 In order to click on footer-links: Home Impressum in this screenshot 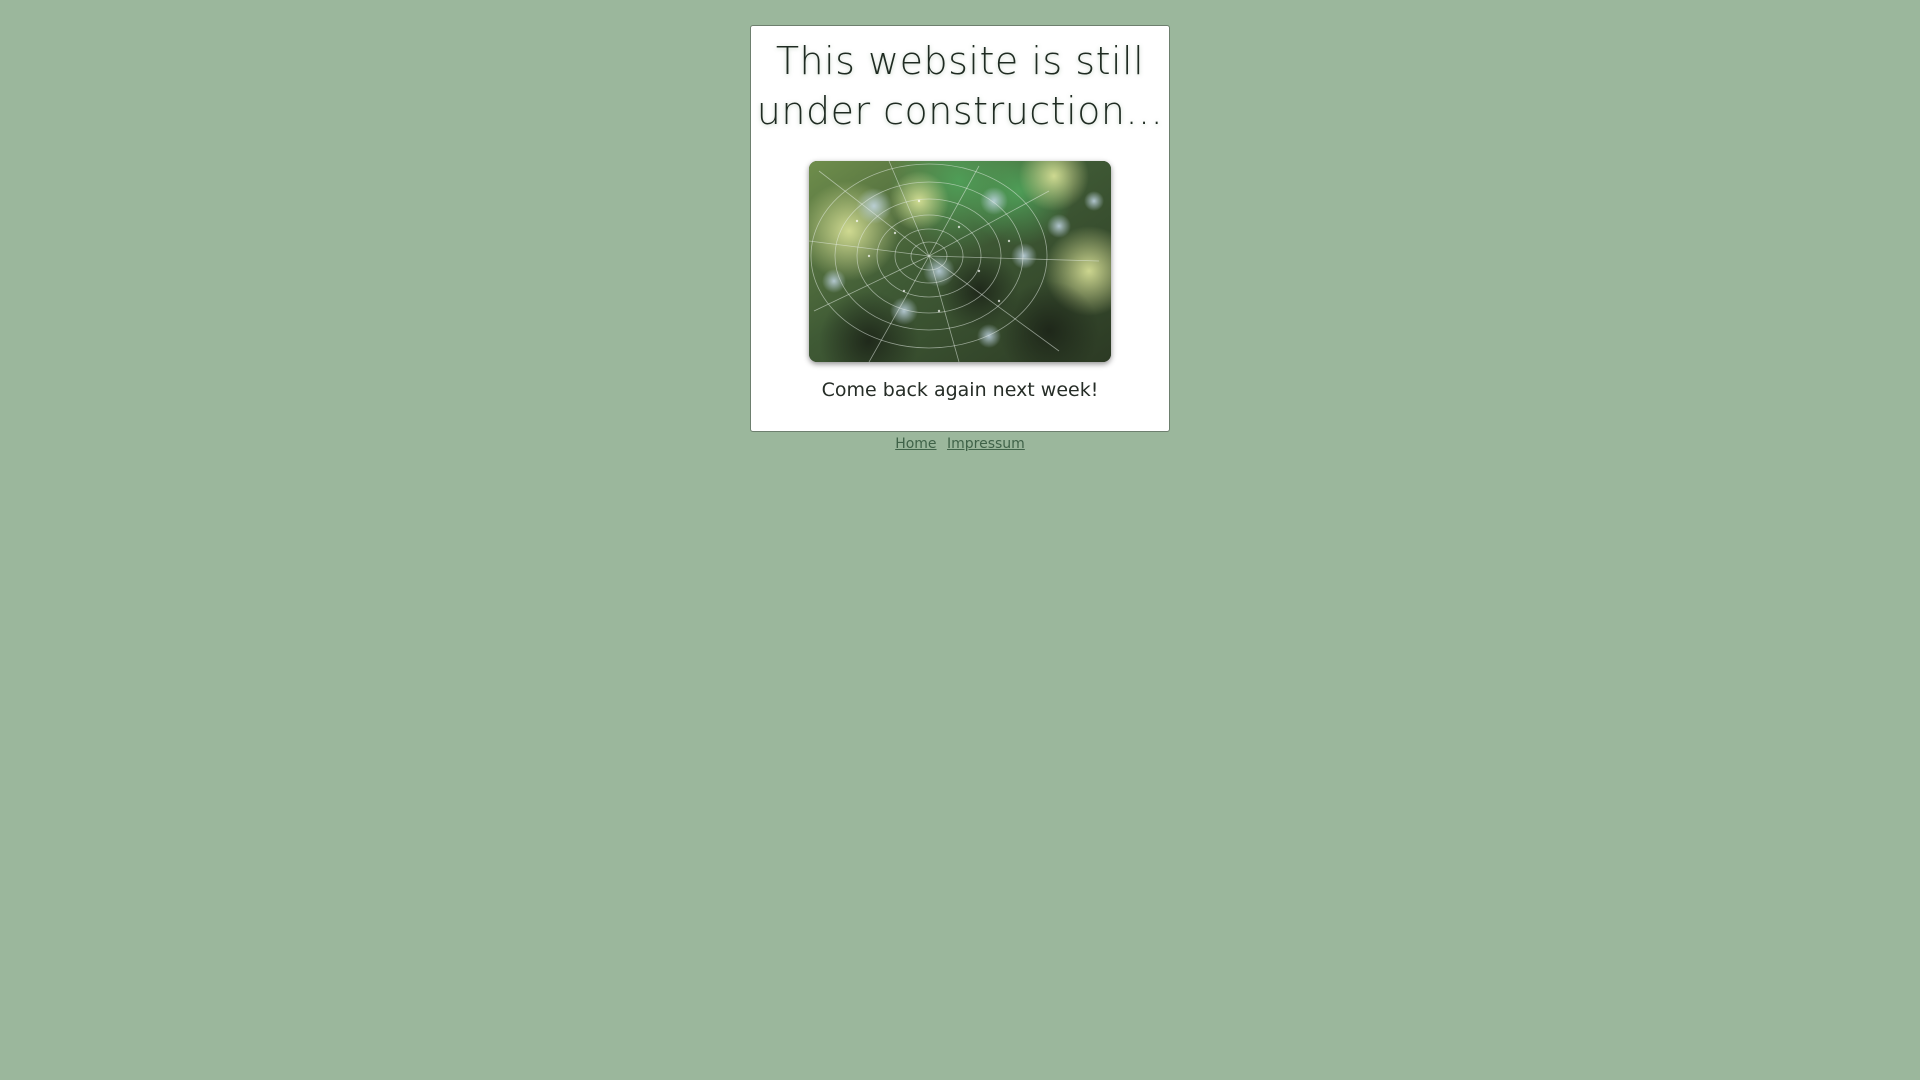, I will do `click(960, 444)`.